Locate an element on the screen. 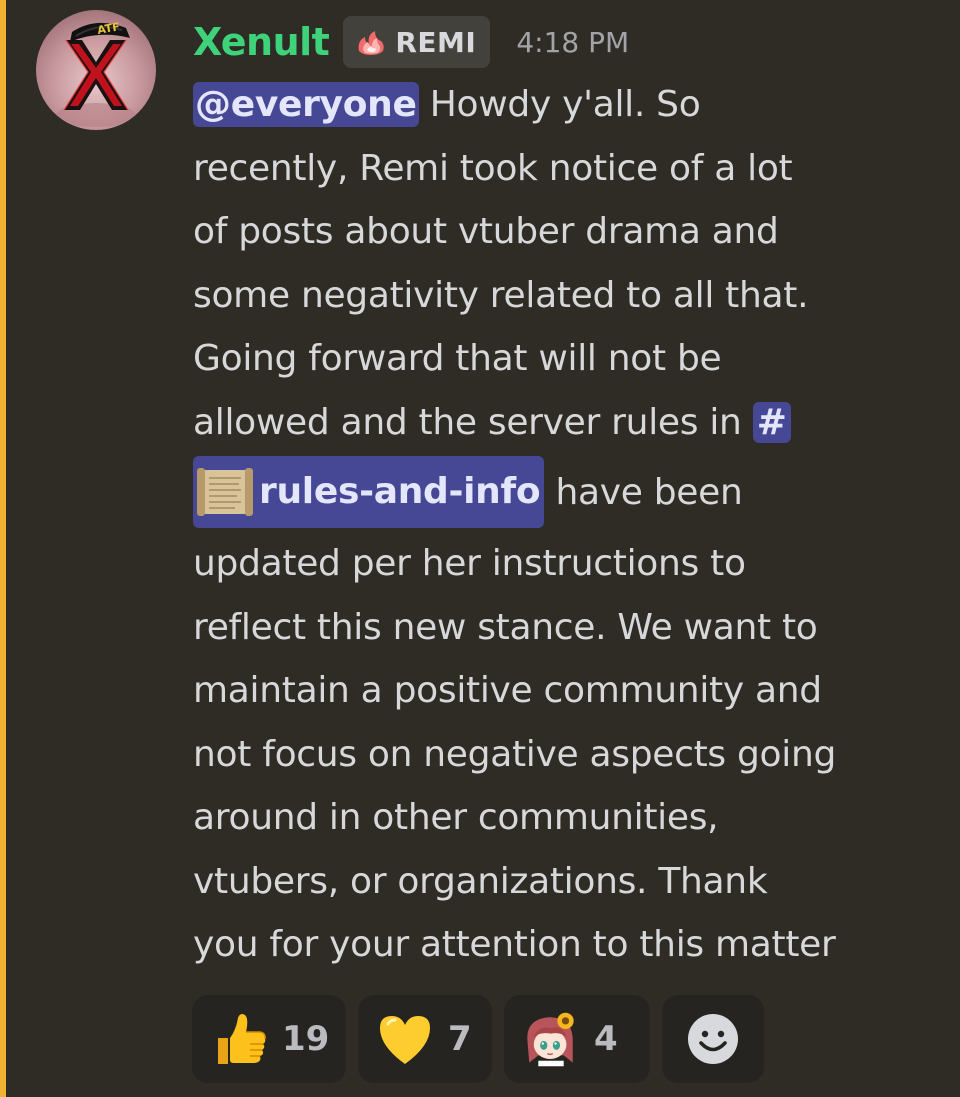  server-tag-label: REMI is located at coordinates (436, 42).